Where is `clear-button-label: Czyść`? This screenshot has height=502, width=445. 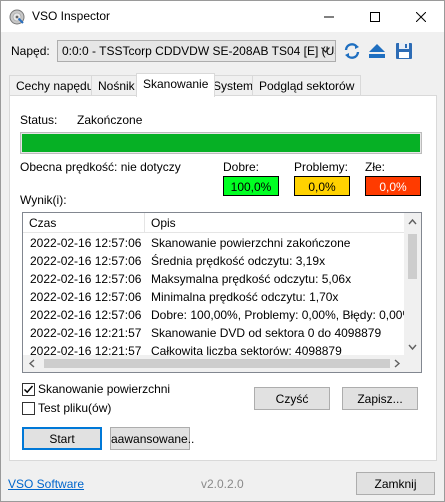
clear-button-label: Czyść is located at coordinates (292, 399).